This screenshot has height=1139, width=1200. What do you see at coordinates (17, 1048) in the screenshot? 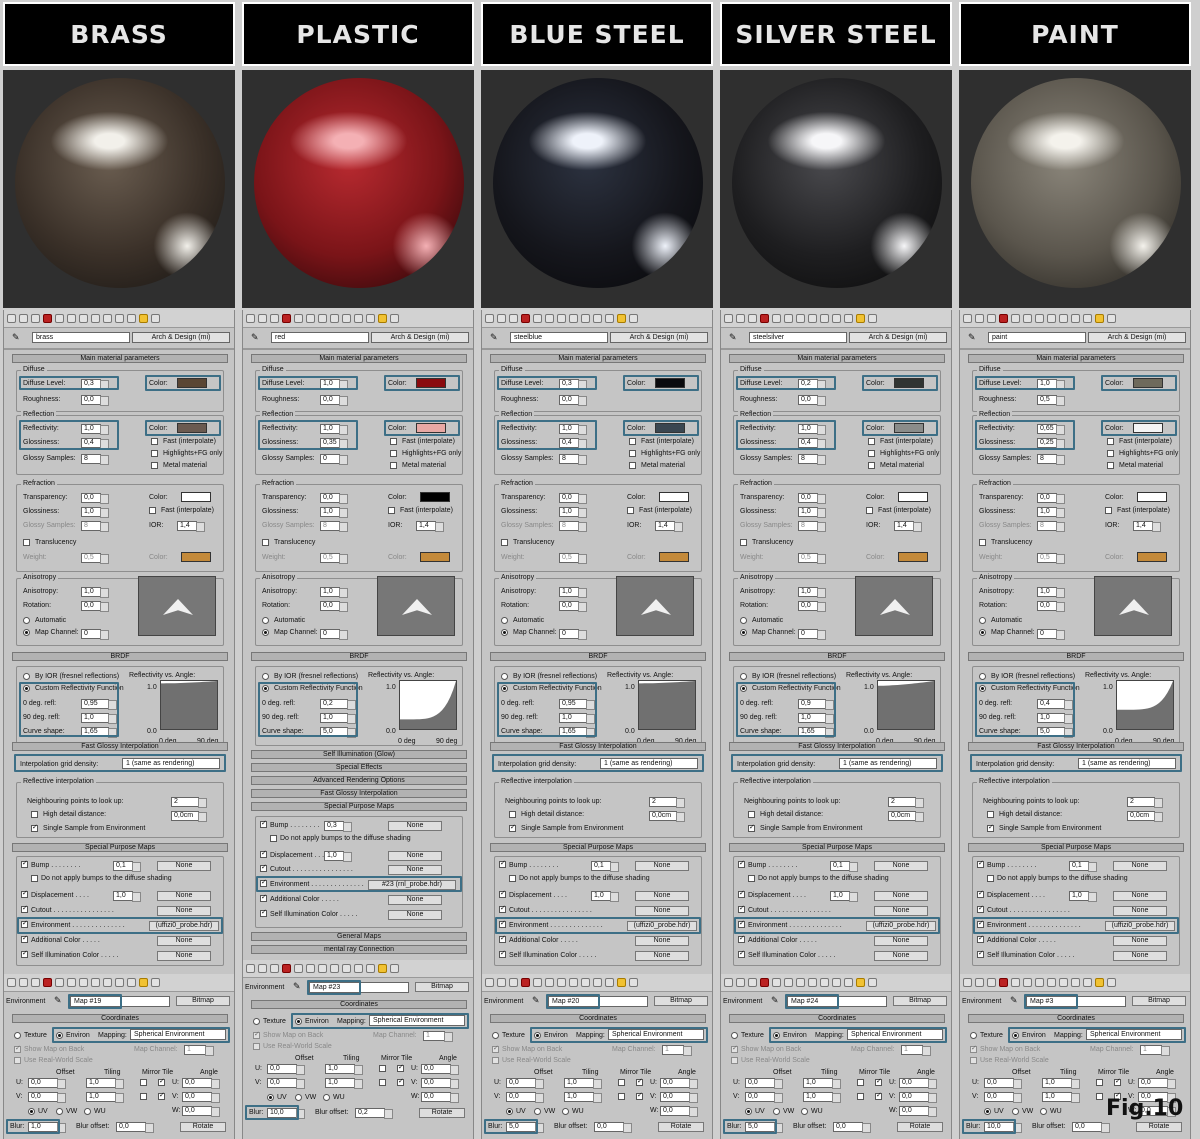
I see `show-map-on-back-checkbox` at bounding box center [17, 1048].